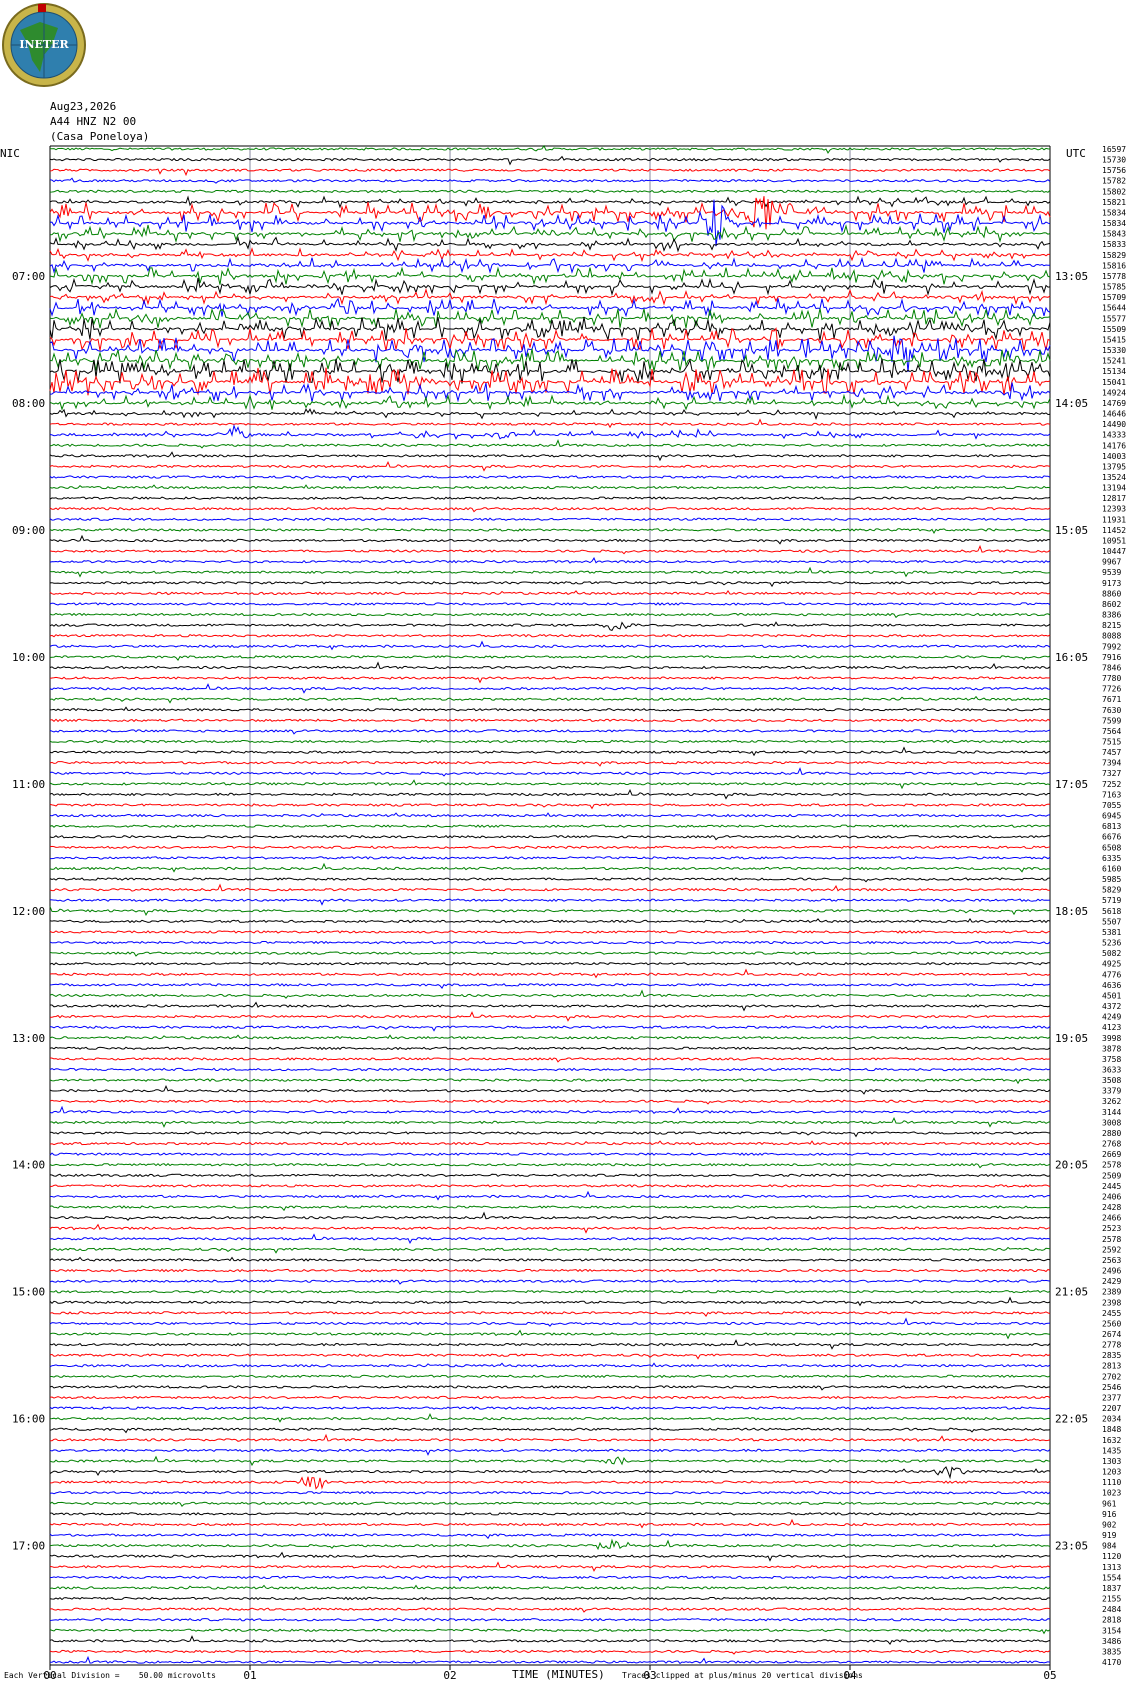  I want to click on trace-amplitude-label: 9173, so click(1111, 583).